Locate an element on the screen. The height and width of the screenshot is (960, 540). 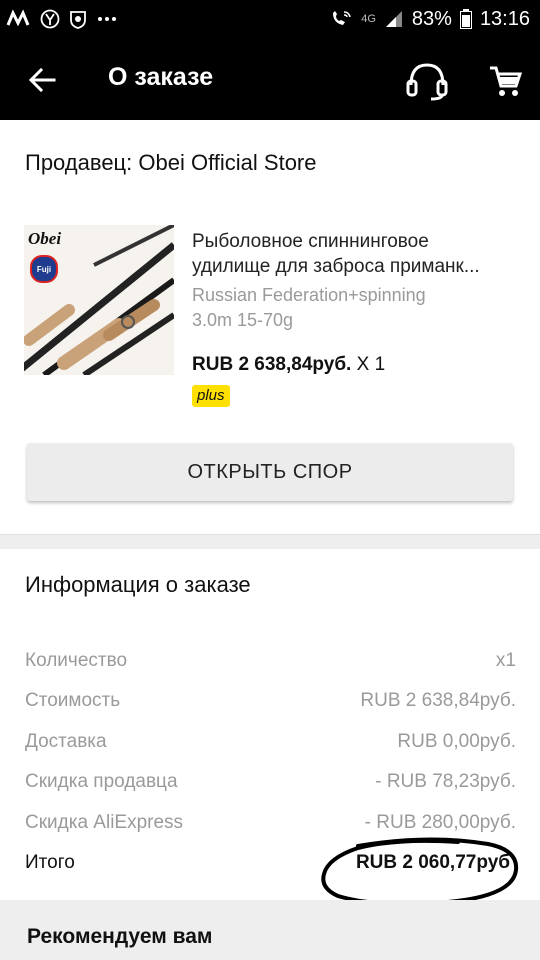
info-row-shipping: Доставка RUB 0,00руб. is located at coordinates (270, 744).